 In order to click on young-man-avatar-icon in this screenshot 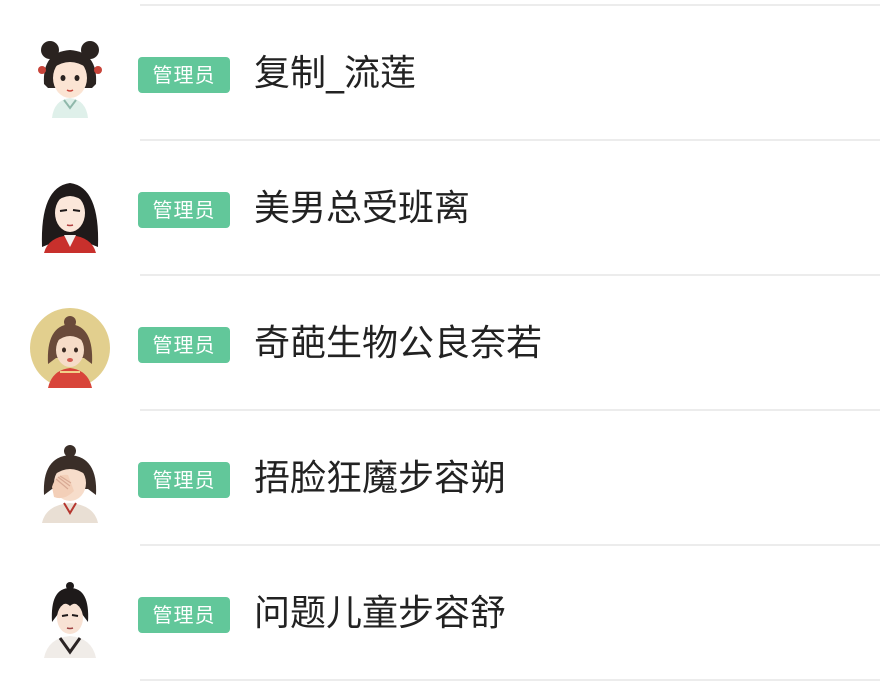, I will do `click(70, 618)`.